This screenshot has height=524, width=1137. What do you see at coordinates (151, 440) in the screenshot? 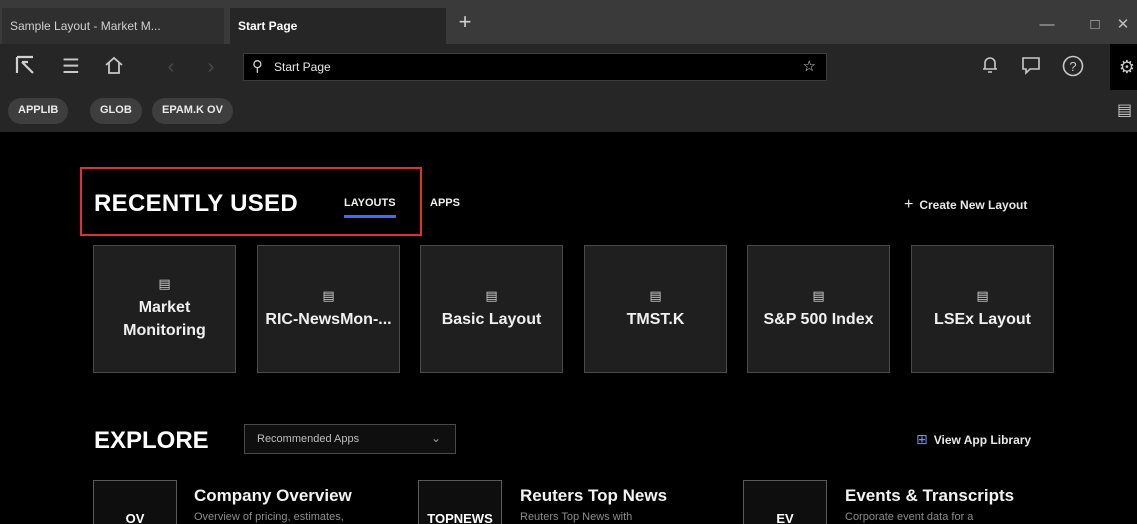
I see `explore-title: EXPLORE` at bounding box center [151, 440].